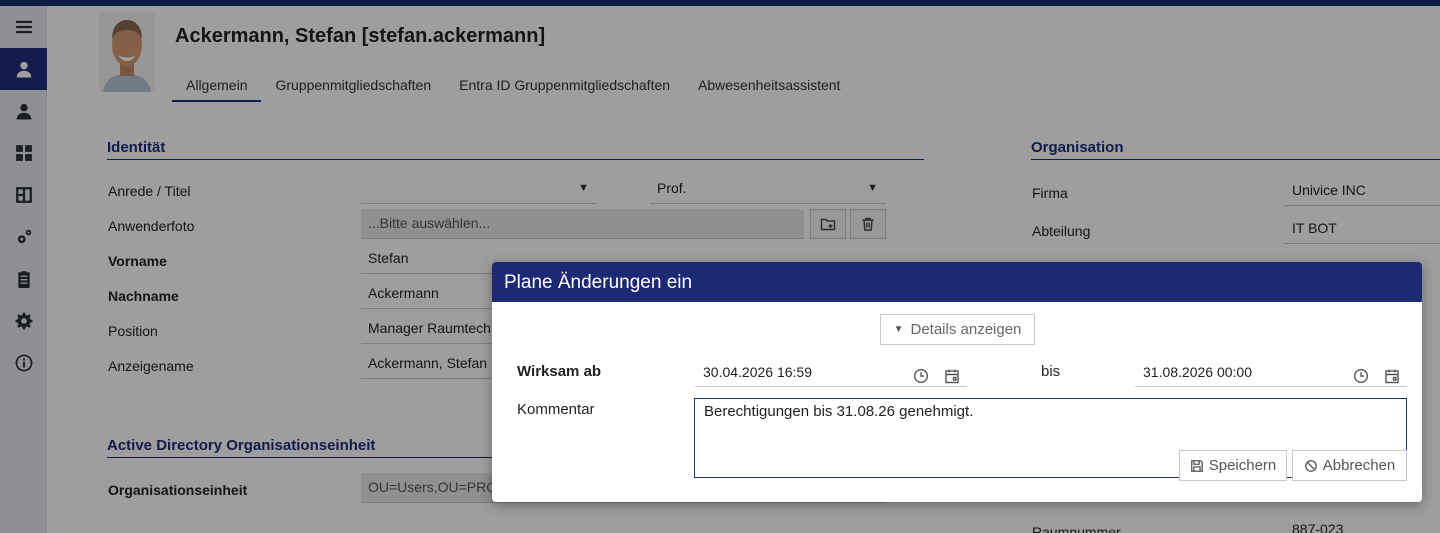  I want to click on save-icon, so click(1196, 465).